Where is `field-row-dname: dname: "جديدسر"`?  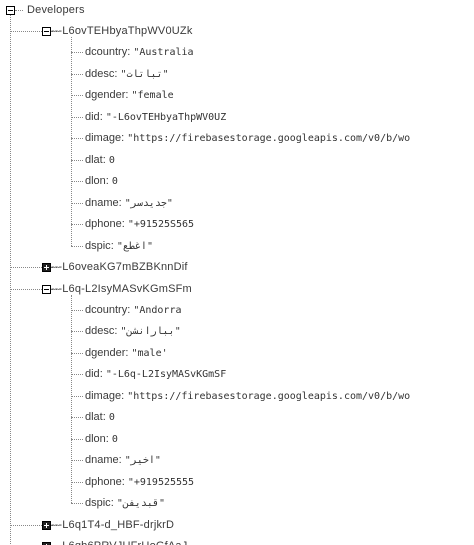
field-row-dname: dname: "جديدسر" is located at coordinates (129, 203).